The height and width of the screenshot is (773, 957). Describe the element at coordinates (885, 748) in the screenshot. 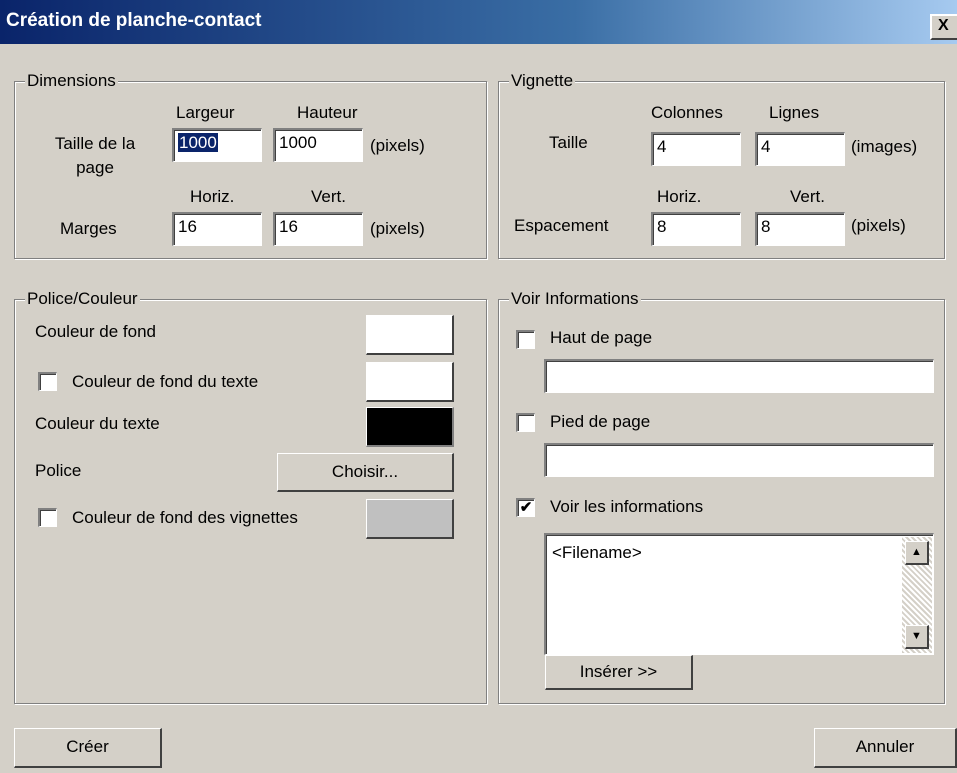

I see `cancel-button: Annuler` at that location.